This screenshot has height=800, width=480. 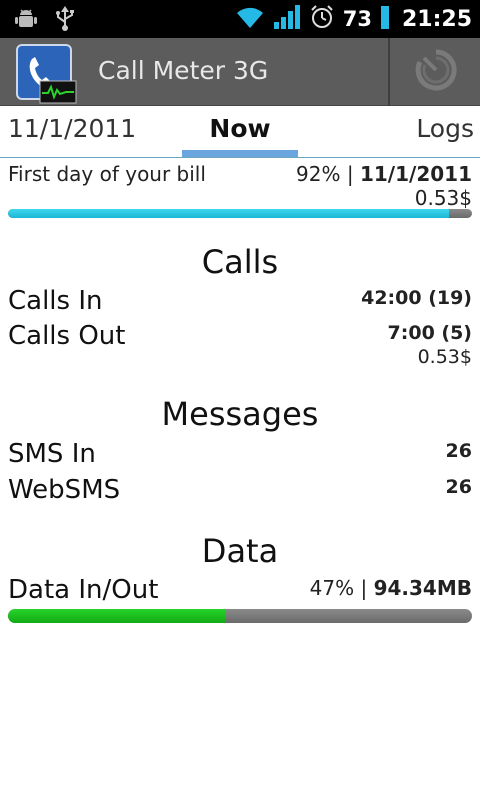 I want to click on calls-out-label: Calls Out, so click(x=67, y=336).